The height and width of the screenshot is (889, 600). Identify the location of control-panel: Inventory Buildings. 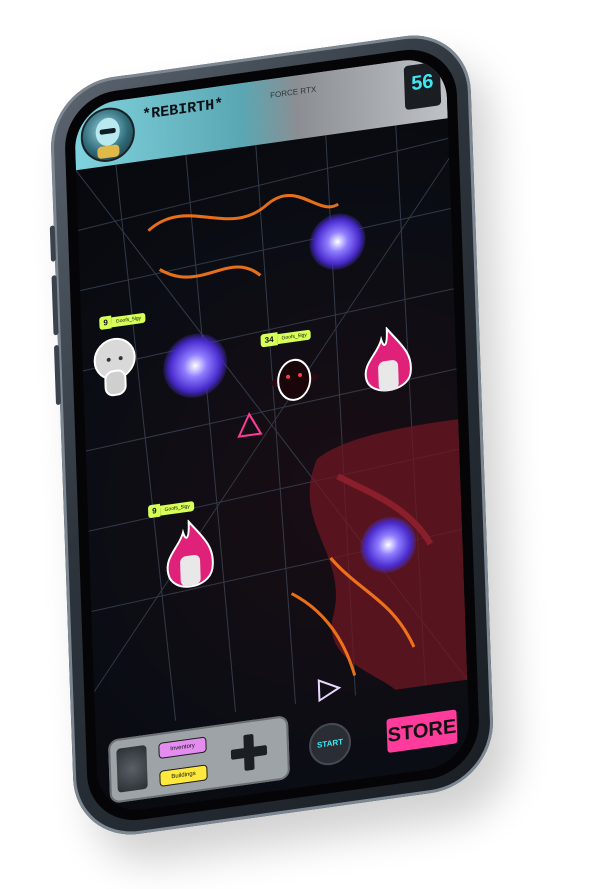
(199, 759).